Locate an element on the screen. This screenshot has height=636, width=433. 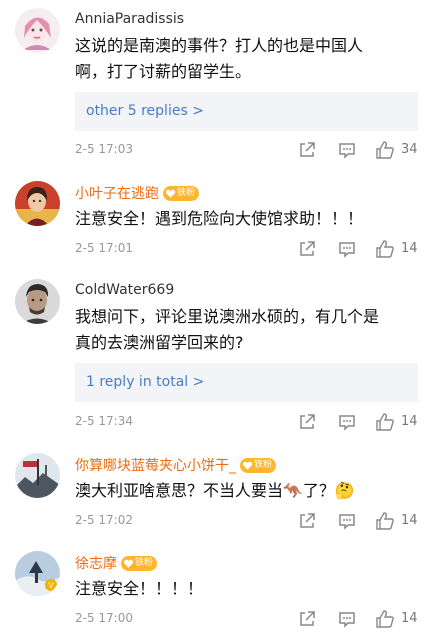
username-text: AnniaParadissis is located at coordinates (129, 19).